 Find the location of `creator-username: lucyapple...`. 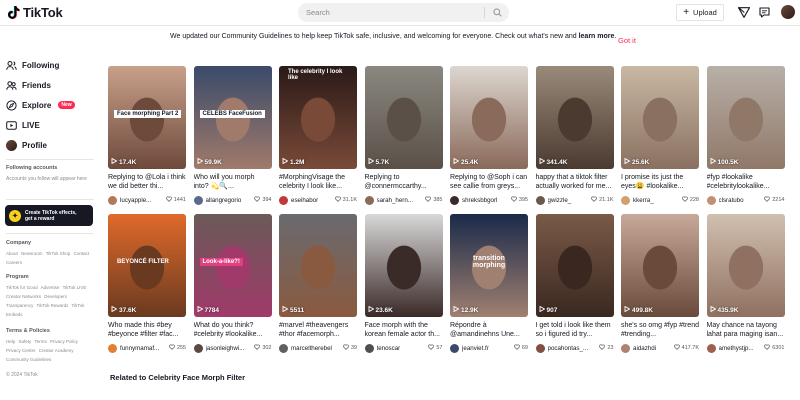

creator-username: lucyapple... is located at coordinates (143, 200).